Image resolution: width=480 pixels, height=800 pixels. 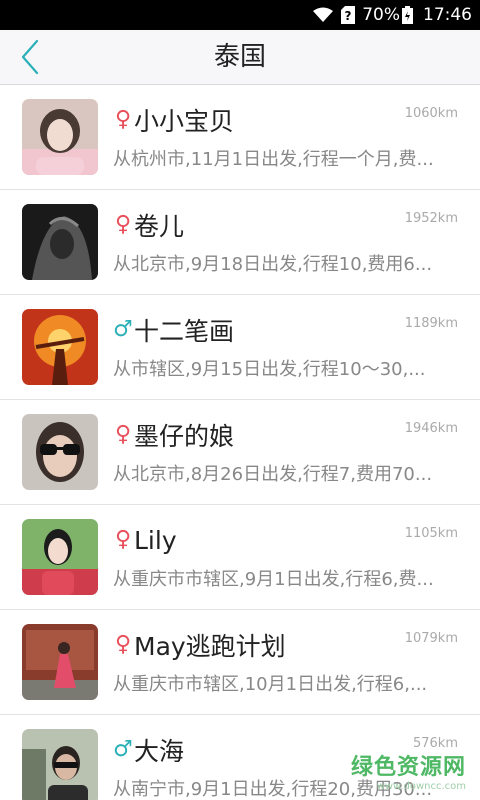 I want to click on name-row: ♂ 大海, so click(x=148, y=750).